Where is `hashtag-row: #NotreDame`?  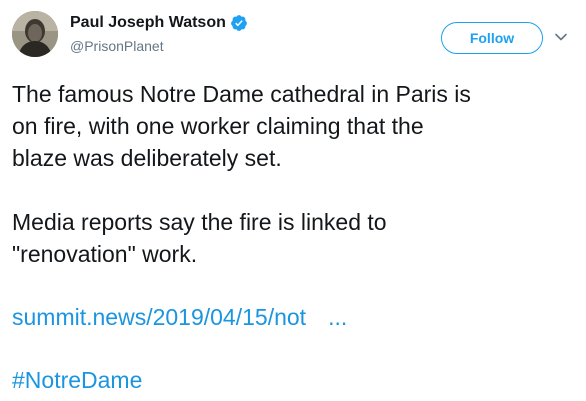 hashtag-row: #NotreDame is located at coordinates (77, 380).